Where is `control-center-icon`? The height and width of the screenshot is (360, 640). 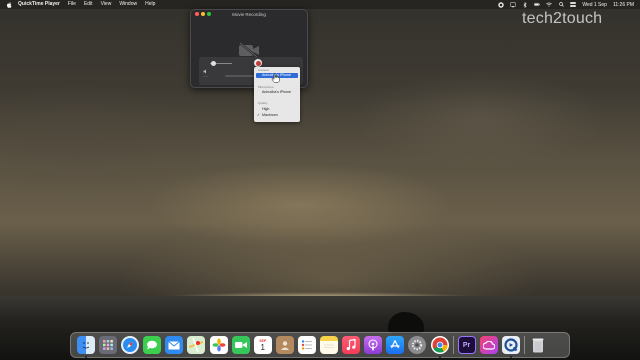
control-center-icon is located at coordinates (573, 5).